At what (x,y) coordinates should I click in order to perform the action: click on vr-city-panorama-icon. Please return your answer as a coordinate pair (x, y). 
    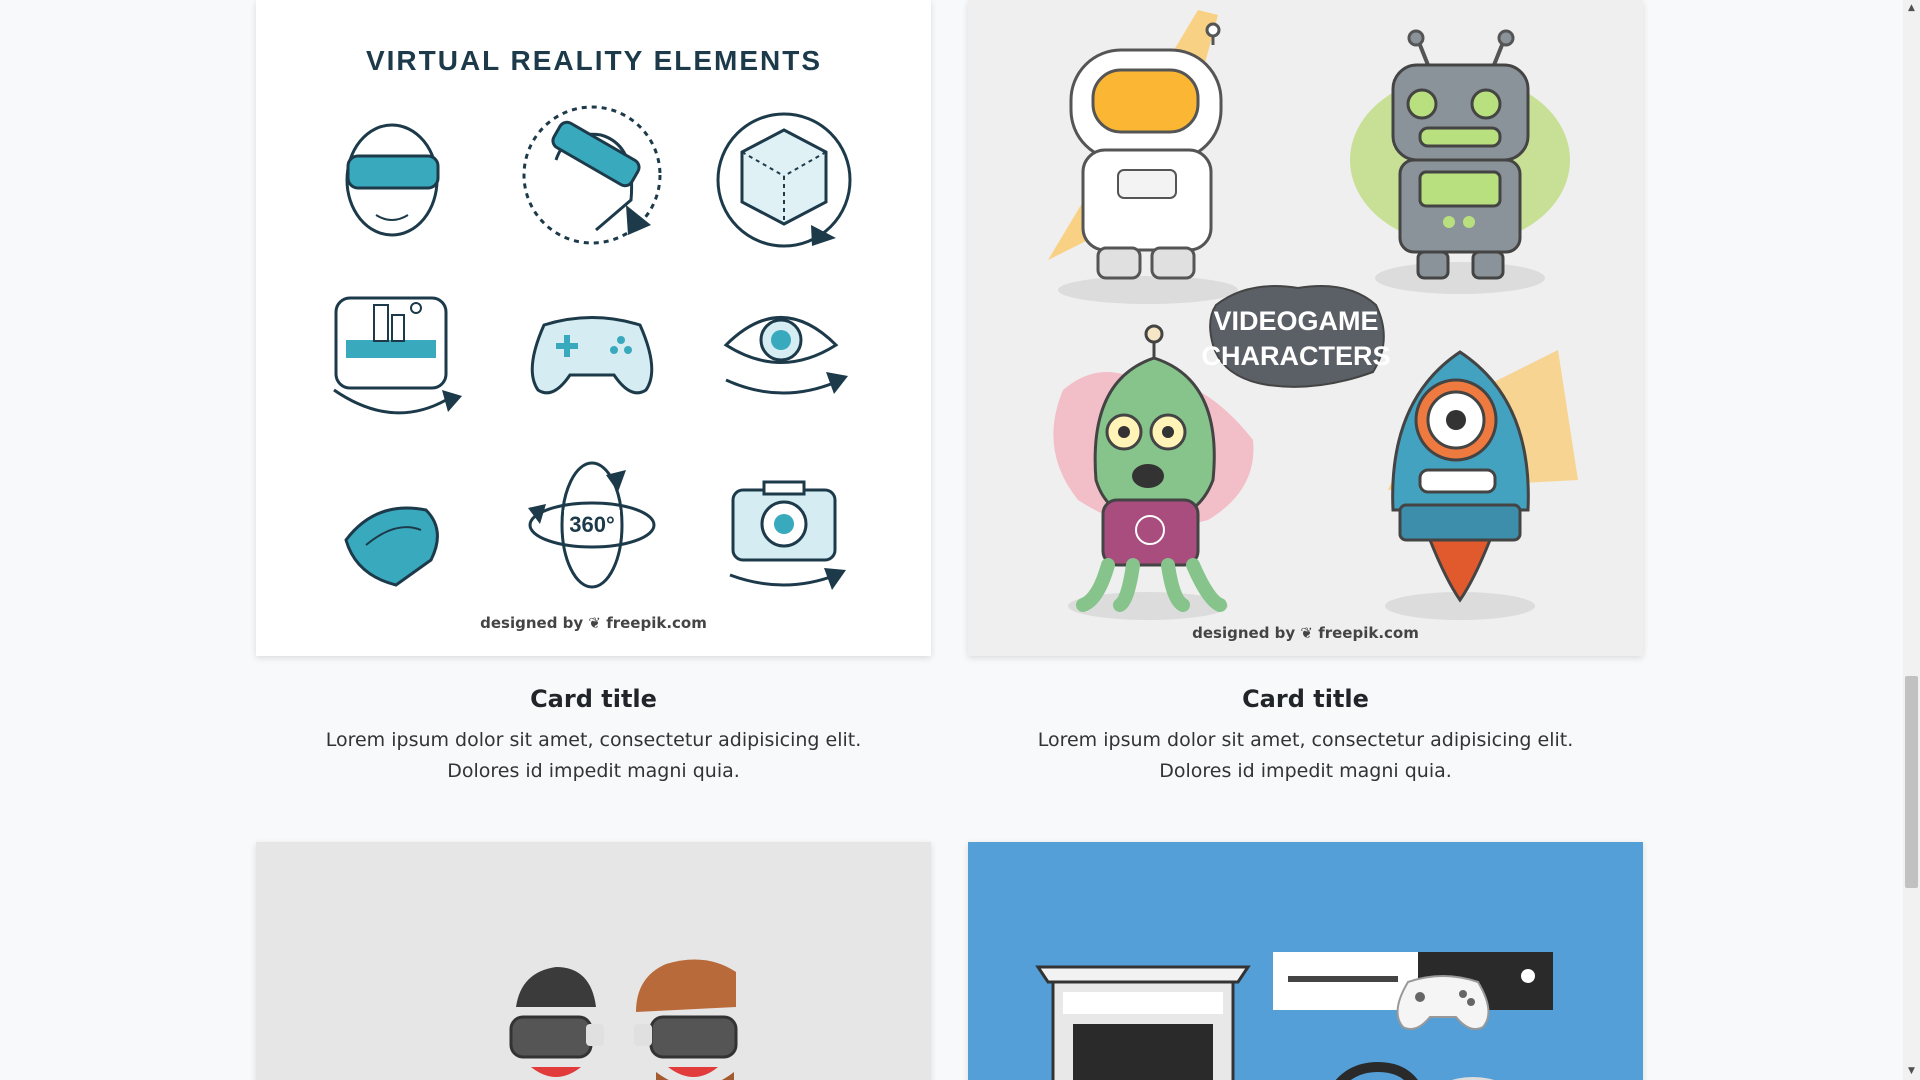
    Looking at the image, I should click on (397, 355).